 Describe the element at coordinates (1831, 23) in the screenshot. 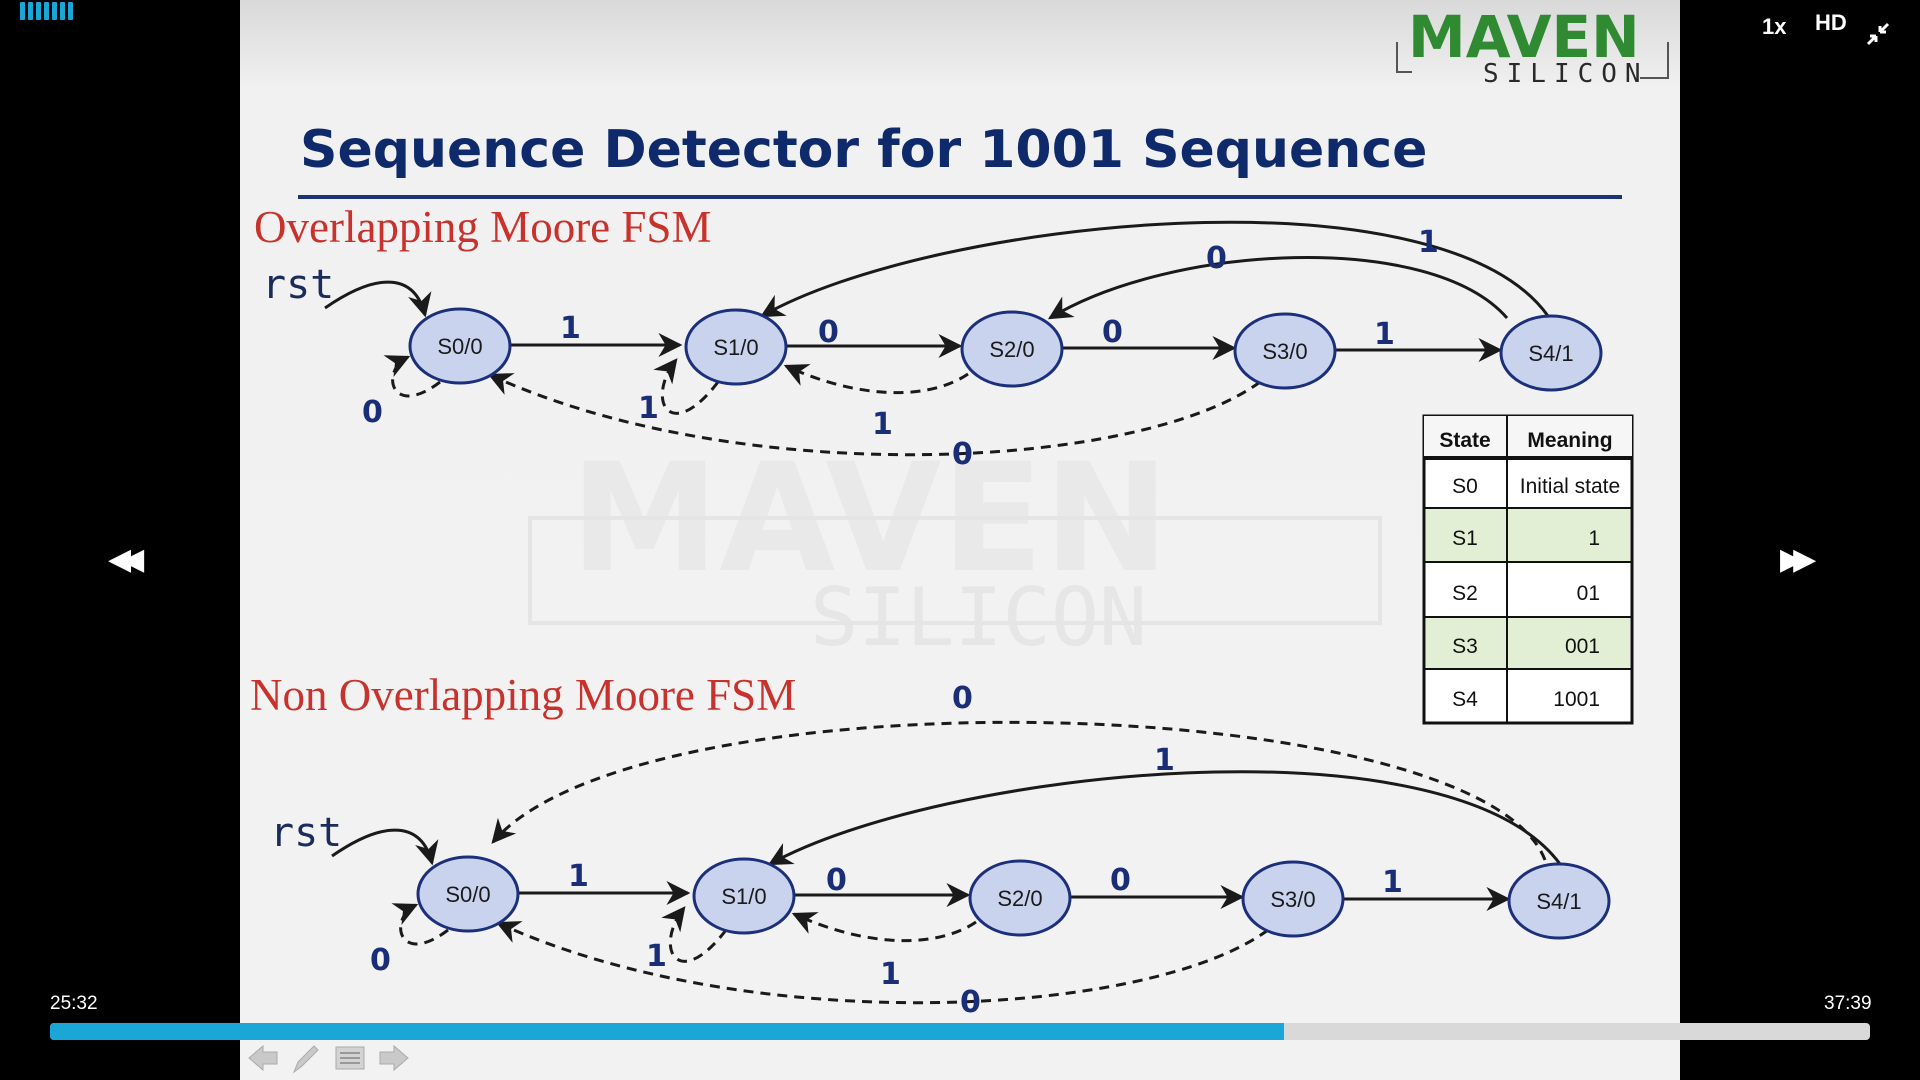

I see `quality-button: HD` at that location.